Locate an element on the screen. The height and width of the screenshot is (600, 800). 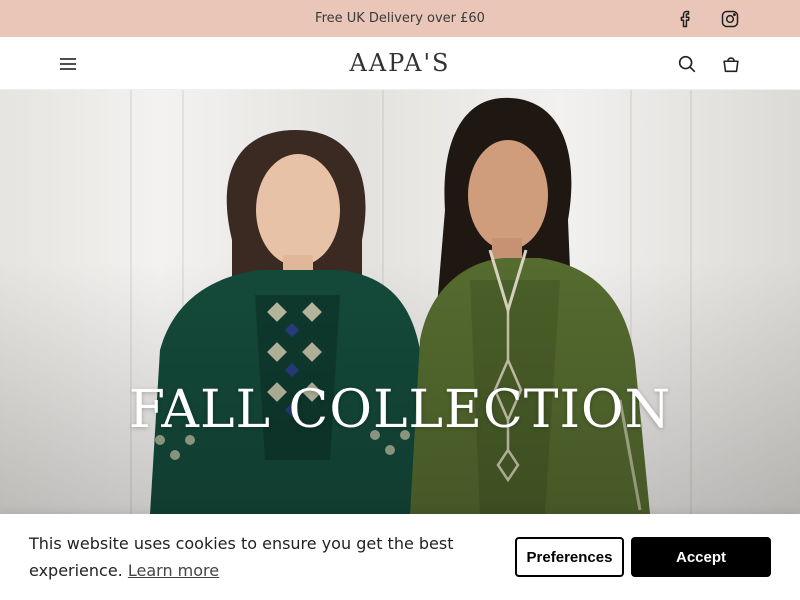
facebook-icon is located at coordinates (686, 19).